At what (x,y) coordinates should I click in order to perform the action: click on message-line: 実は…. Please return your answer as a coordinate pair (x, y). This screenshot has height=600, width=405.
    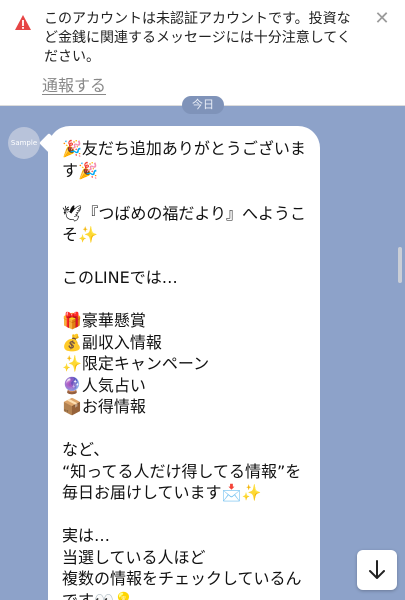
    Looking at the image, I should click on (86, 535).